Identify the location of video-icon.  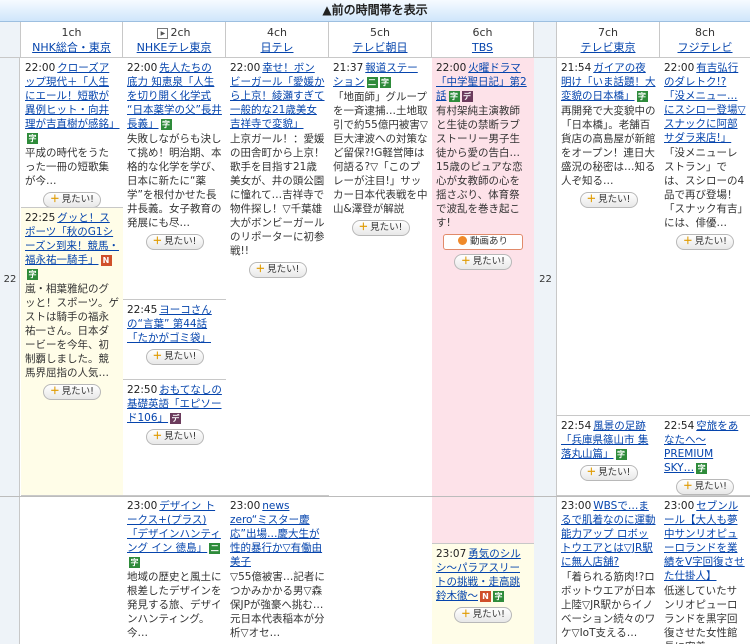
(462, 240).